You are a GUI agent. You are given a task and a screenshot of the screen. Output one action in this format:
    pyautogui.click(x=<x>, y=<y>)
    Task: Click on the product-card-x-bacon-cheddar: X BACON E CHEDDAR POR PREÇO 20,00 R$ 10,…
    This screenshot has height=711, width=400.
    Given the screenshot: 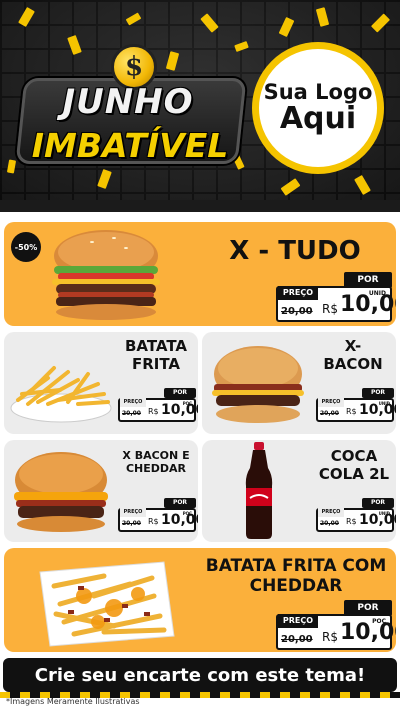 What is the action you would take?
    pyautogui.click(x=101, y=491)
    